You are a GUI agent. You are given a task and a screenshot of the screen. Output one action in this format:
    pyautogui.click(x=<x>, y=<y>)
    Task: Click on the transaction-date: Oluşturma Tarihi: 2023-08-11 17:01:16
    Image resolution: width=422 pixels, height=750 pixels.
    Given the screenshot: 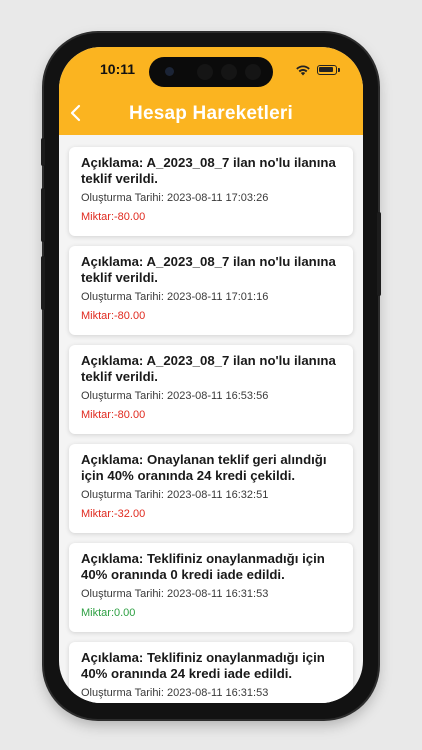 What is the action you would take?
    pyautogui.click(x=175, y=297)
    